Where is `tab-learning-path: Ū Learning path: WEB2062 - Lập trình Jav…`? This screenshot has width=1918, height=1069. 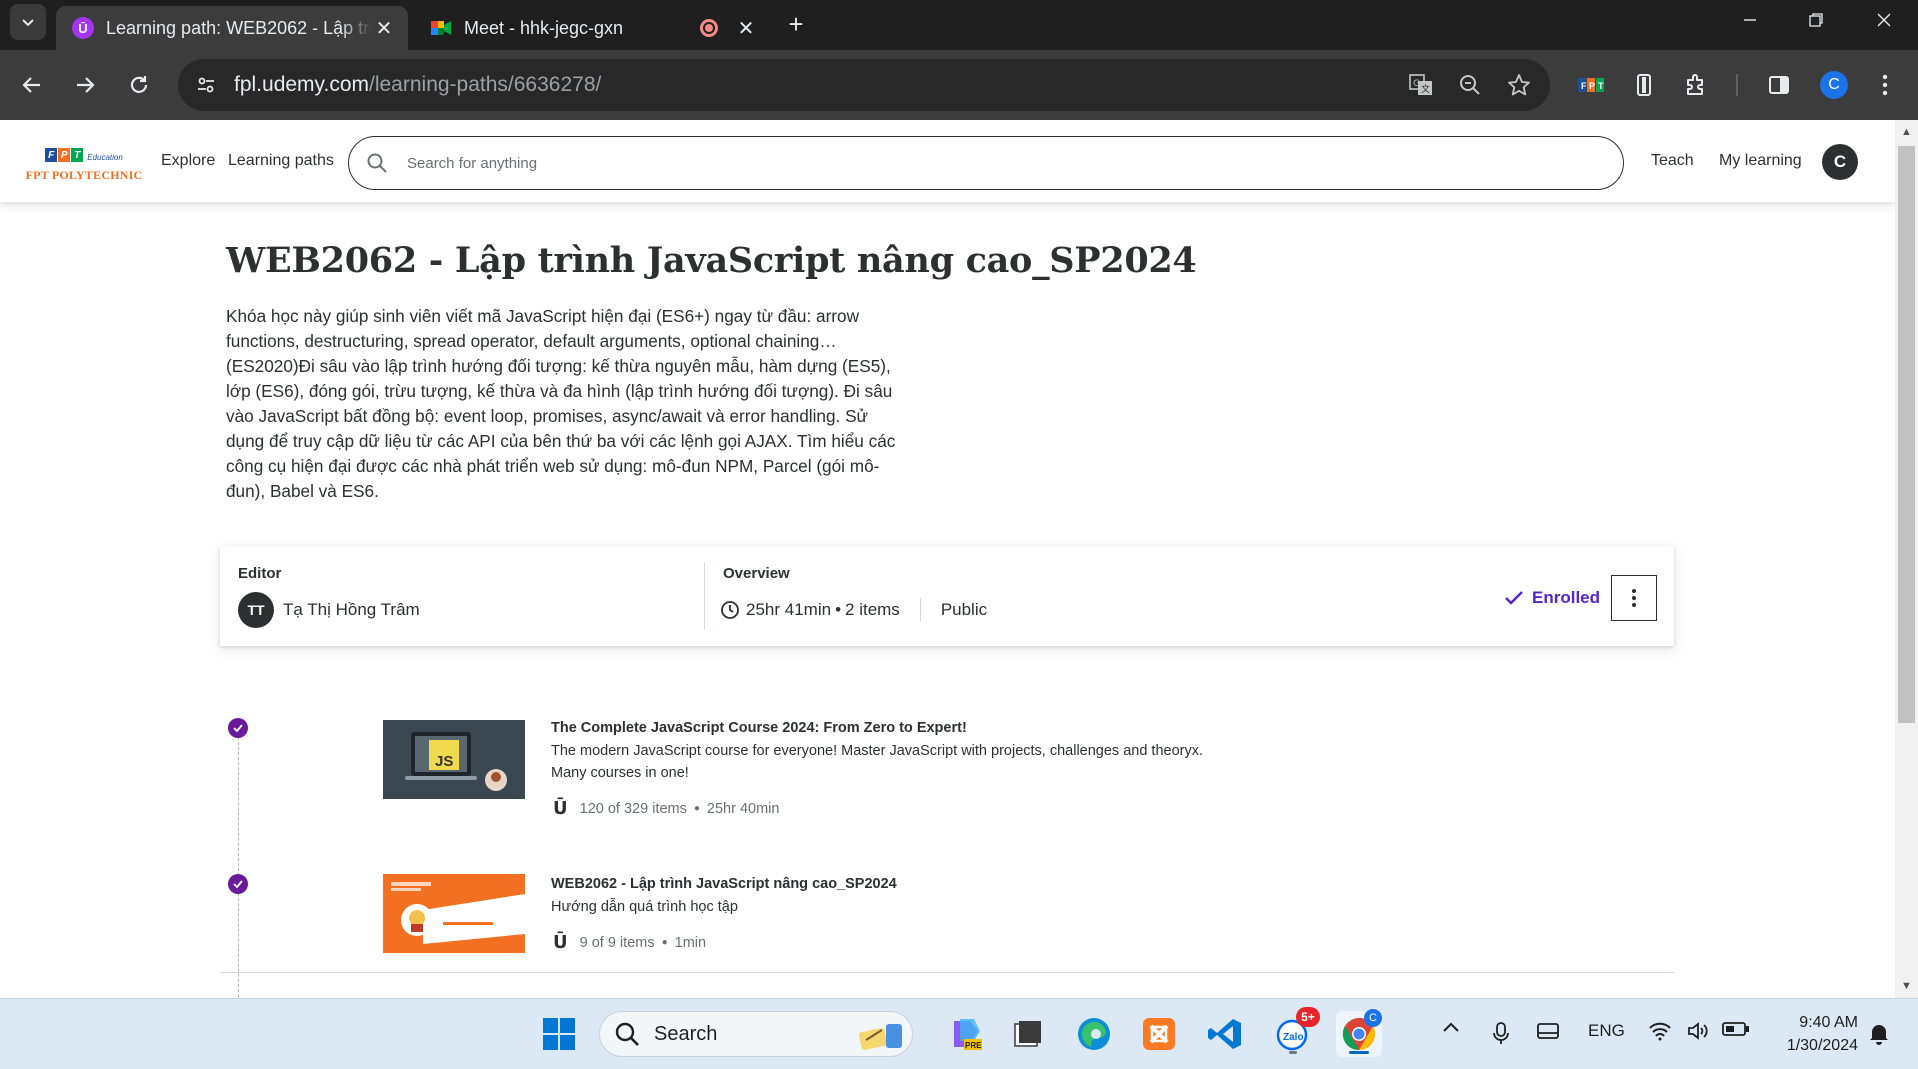
tab-learning-path: Ū Learning path: WEB2062 - Lập trình Jav… is located at coordinates (232, 28).